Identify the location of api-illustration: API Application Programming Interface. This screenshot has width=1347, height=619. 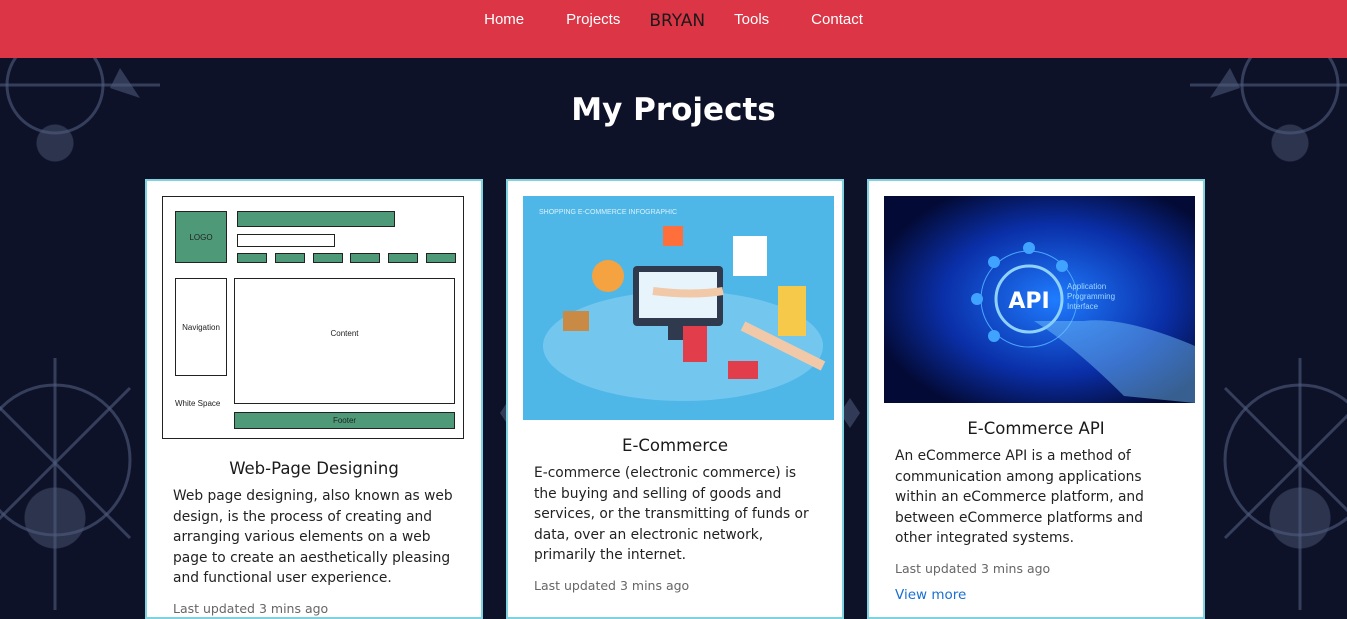
(1039, 299).